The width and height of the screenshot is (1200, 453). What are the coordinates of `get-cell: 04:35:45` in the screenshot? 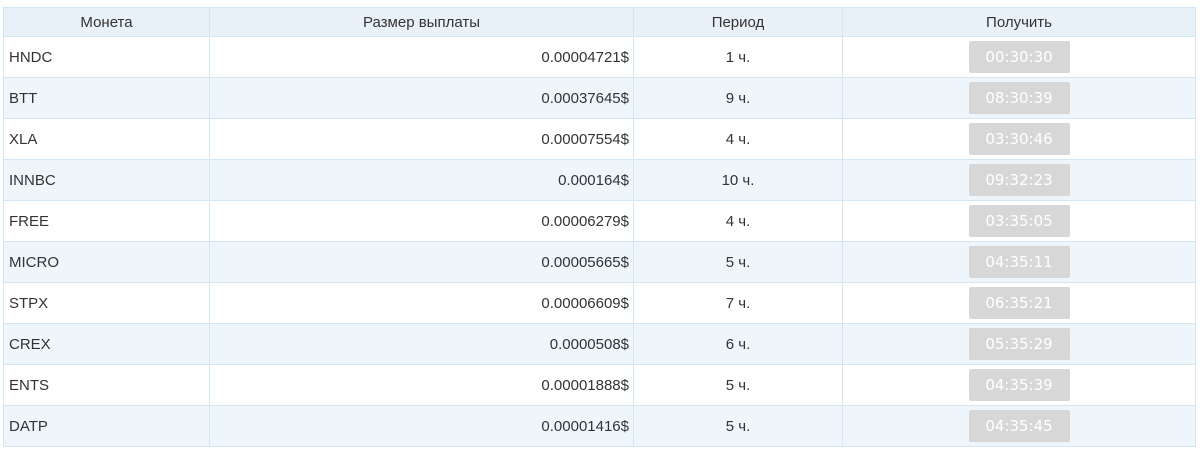 It's located at (1019, 426).